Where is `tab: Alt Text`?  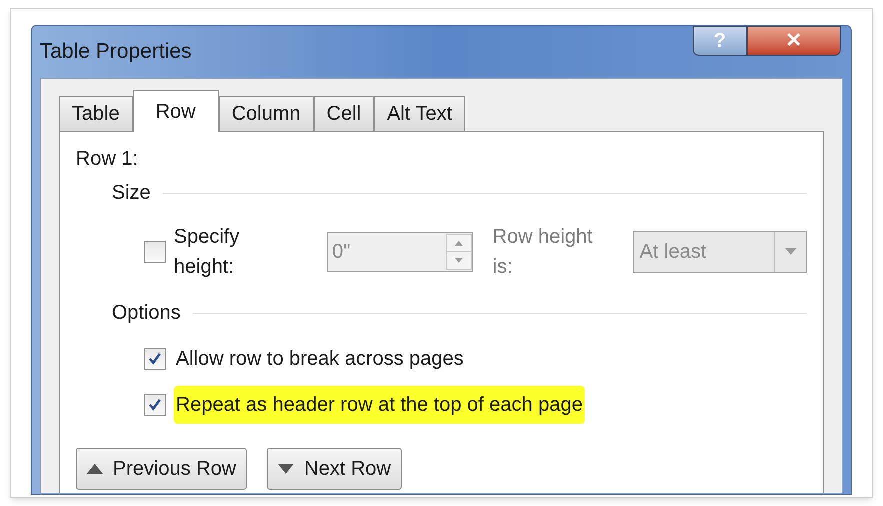 tab: Alt Text is located at coordinates (420, 113).